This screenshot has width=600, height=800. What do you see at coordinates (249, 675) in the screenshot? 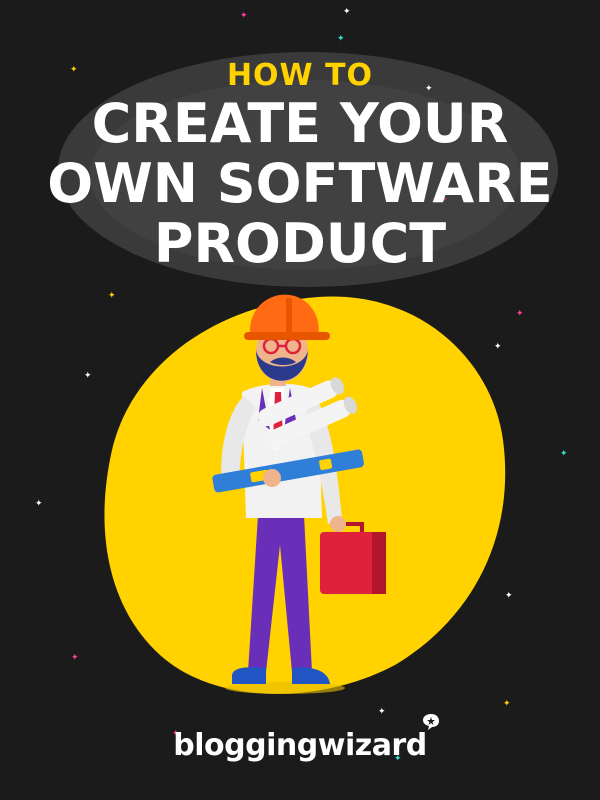
I see `man-left-shoe` at bounding box center [249, 675].